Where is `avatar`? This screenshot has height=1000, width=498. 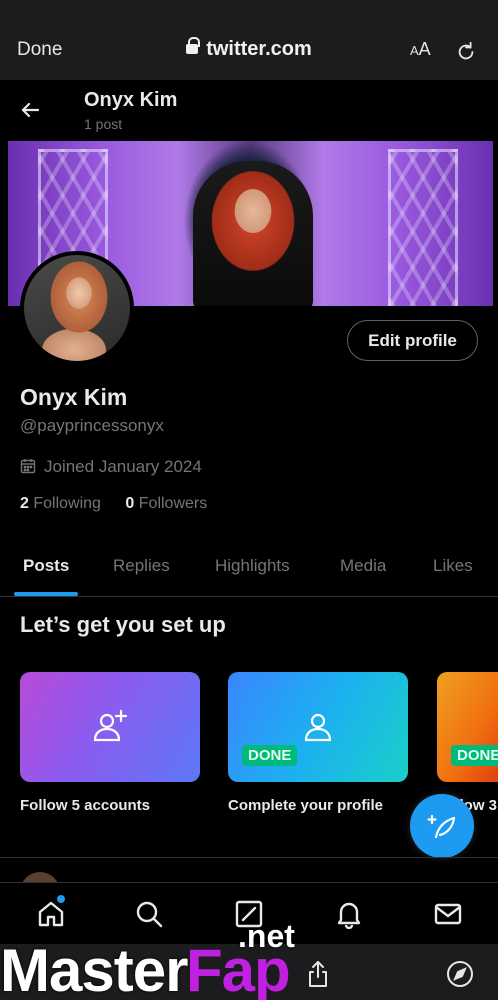 avatar is located at coordinates (77, 308).